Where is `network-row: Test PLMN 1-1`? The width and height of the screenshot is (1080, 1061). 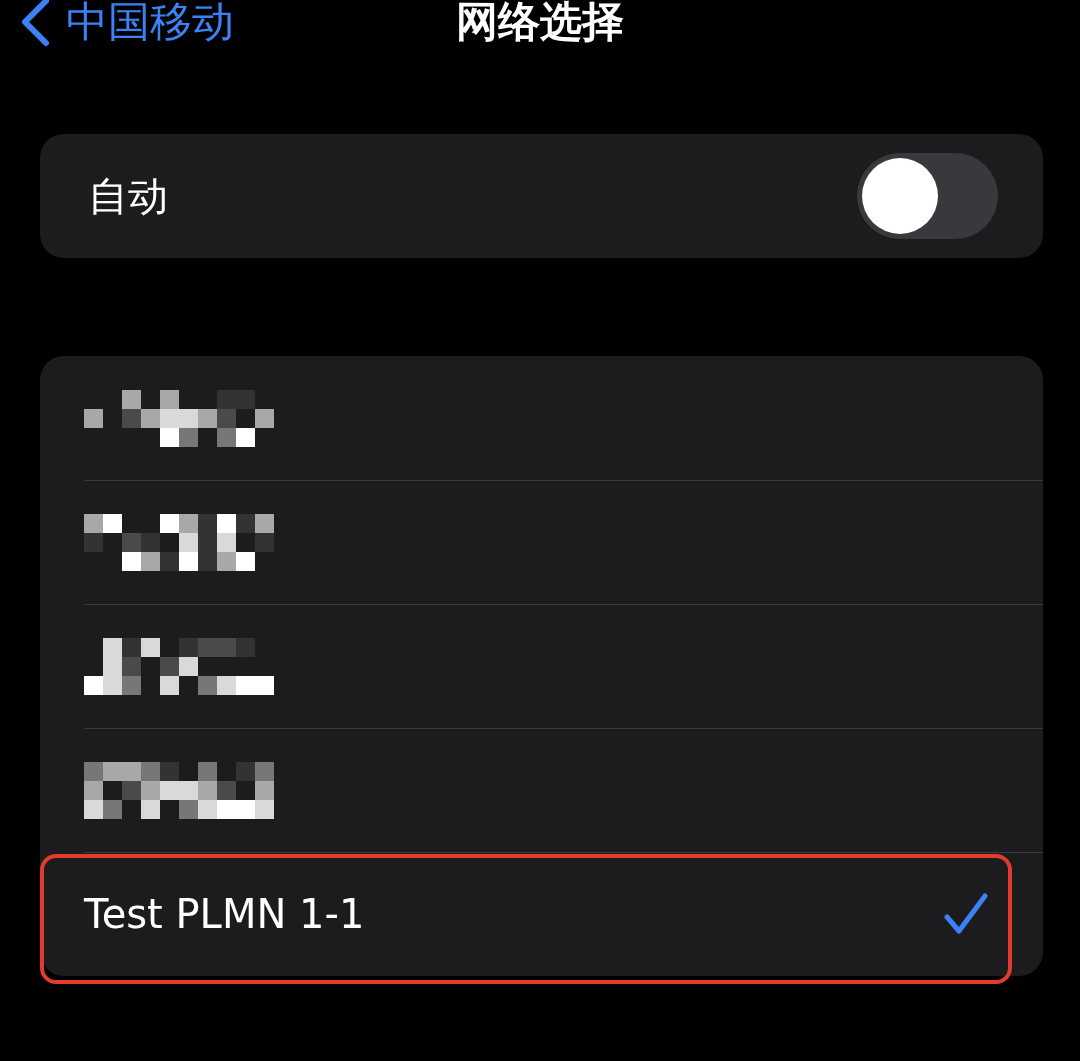
network-row: Test PLMN 1-1 is located at coordinates (541, 914).